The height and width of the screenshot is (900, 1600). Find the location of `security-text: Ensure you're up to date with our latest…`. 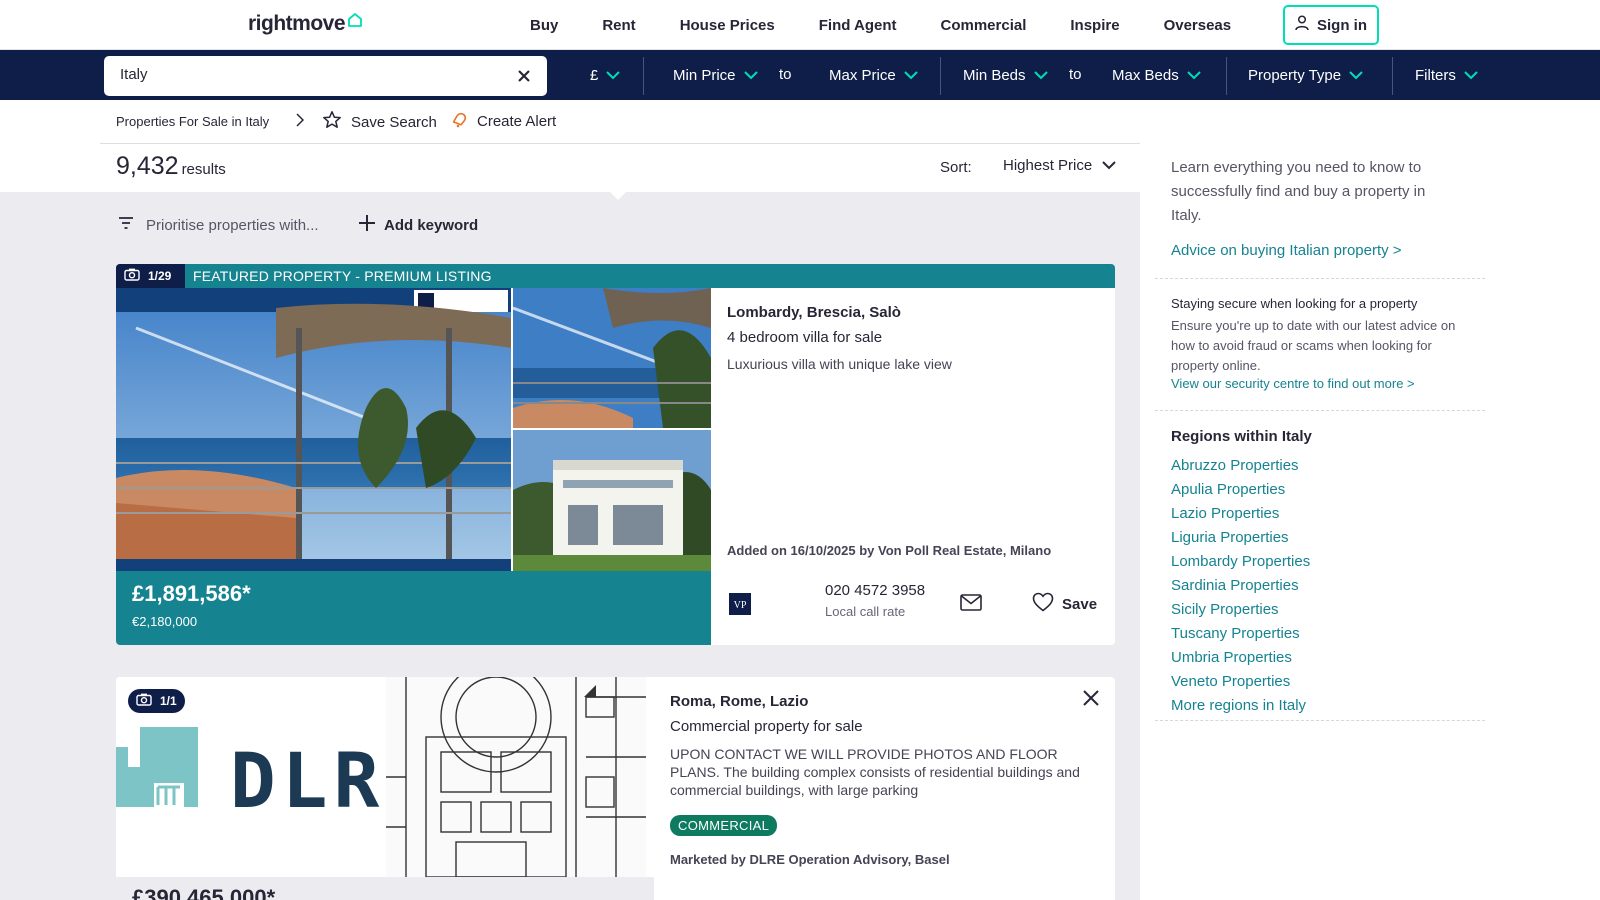

security-text: Ensure you're up to date with our latest… is located at coordinates (1313, 345).